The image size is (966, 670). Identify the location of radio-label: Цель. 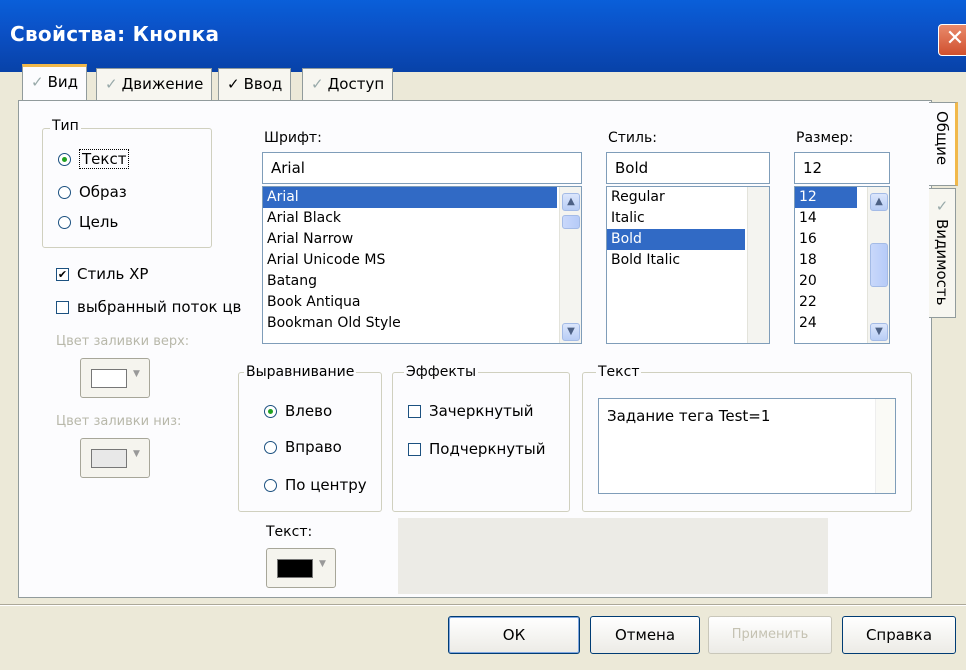
(99, 222).